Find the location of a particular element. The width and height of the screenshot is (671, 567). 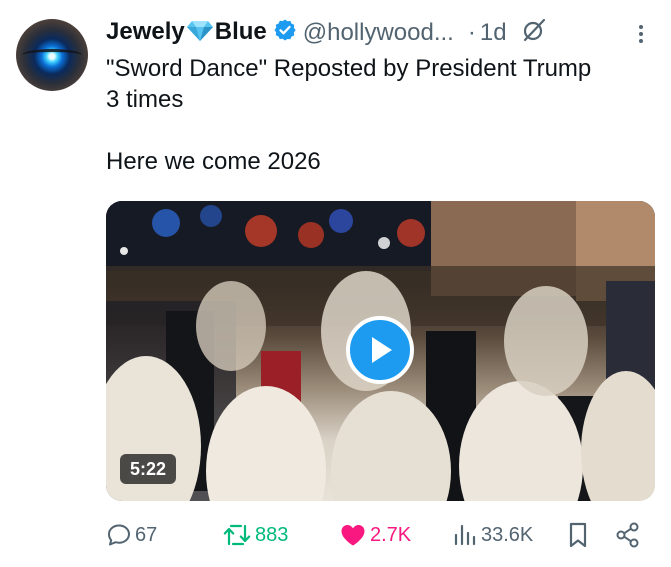

views-button: 33.6K is located at coordinates (492, 535).